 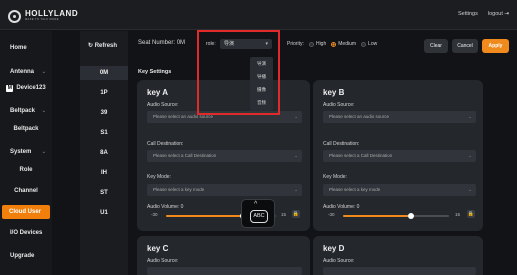 I want to click on priority-medium-radio: Medium, so click(x=343, y=44).